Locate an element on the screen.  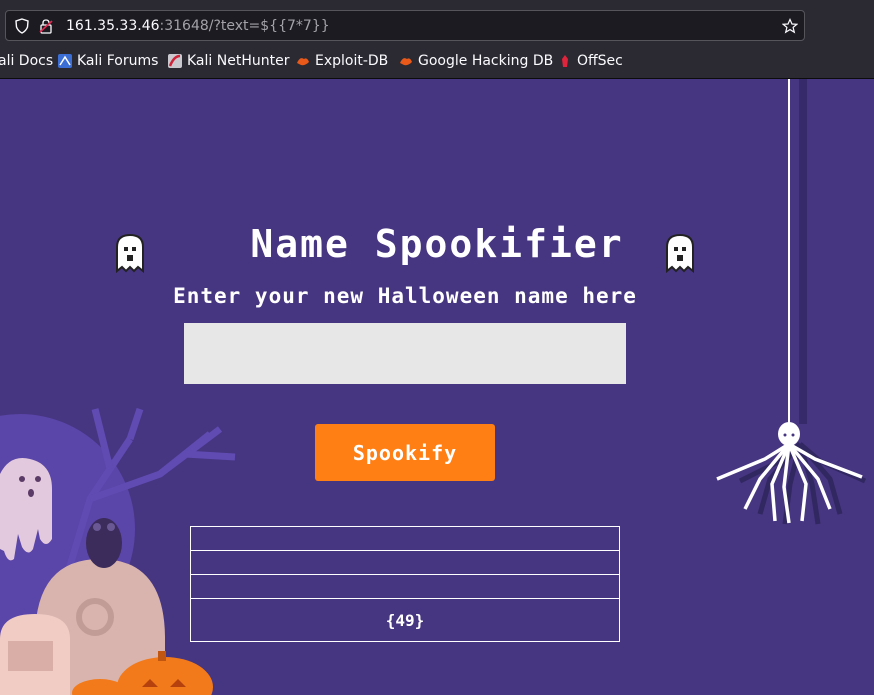
page-title: Name Spookifier is located at coordinates (437, 244).